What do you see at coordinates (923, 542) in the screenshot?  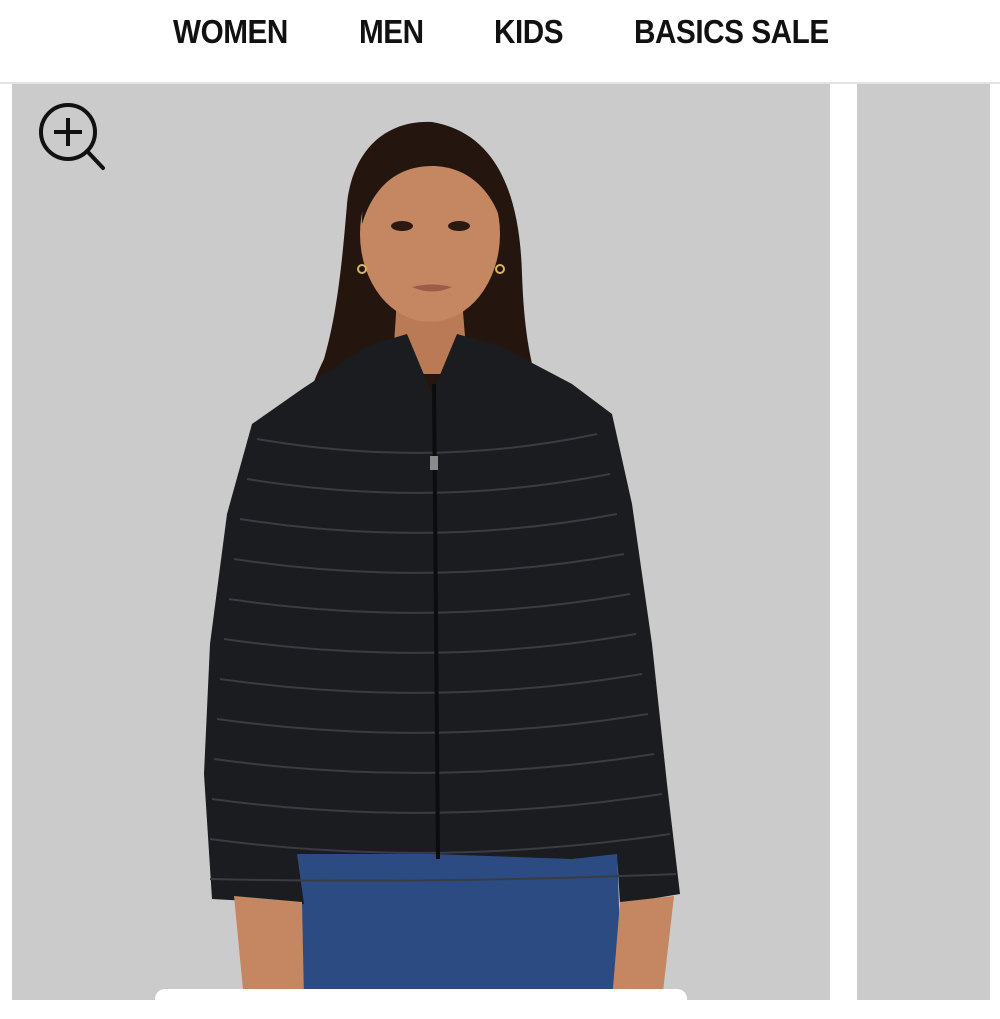 I see `product-image-next` at bounding box center [923, 542].